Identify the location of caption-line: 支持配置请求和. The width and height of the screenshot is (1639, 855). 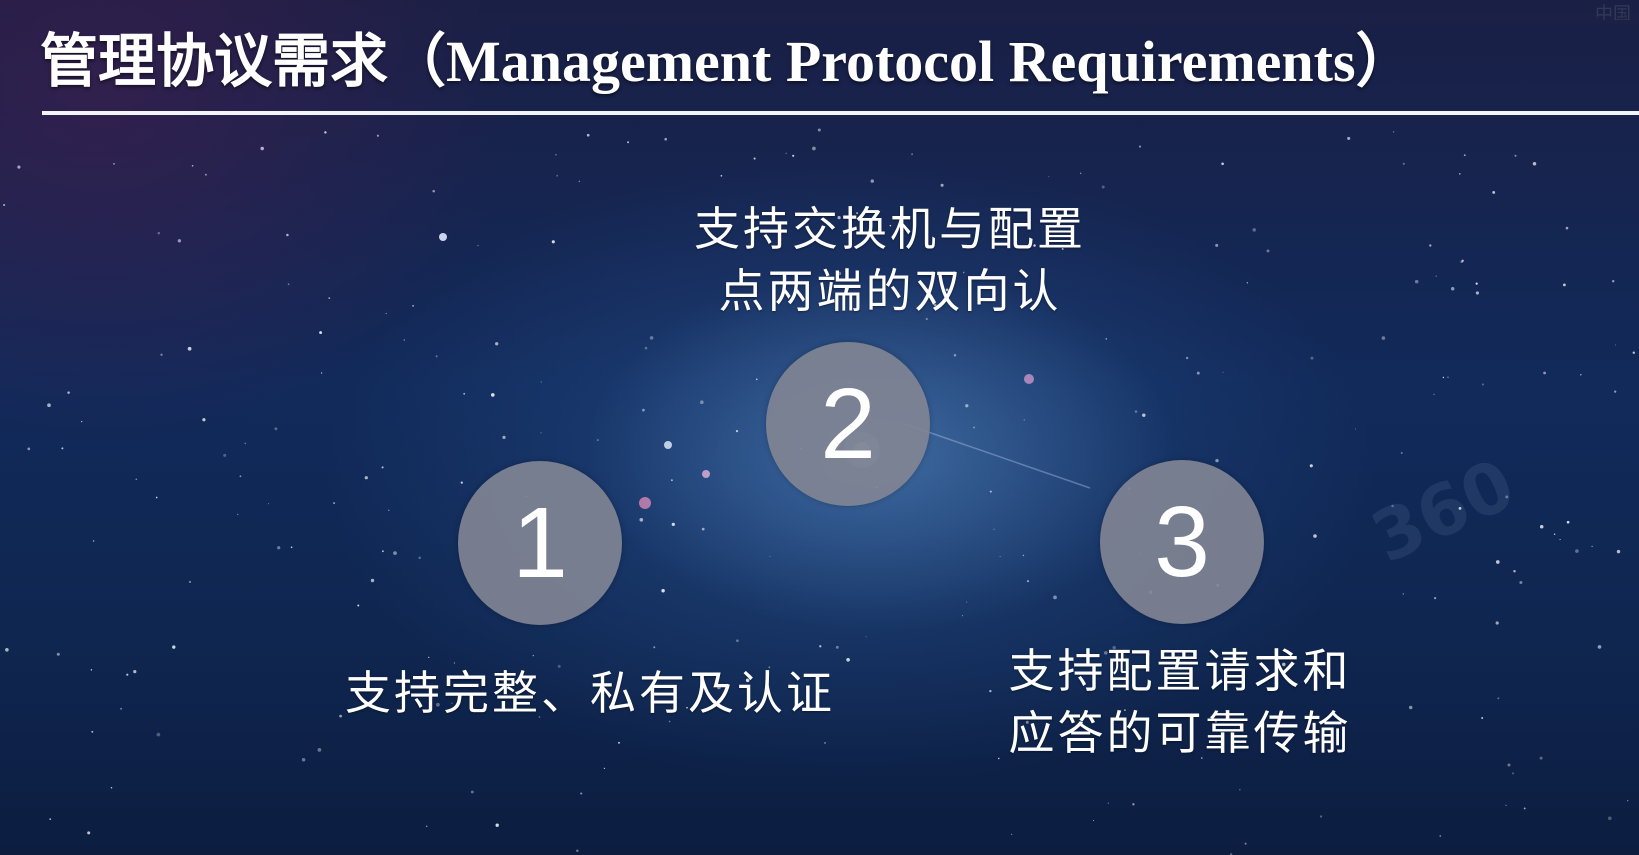
(1180, 671).